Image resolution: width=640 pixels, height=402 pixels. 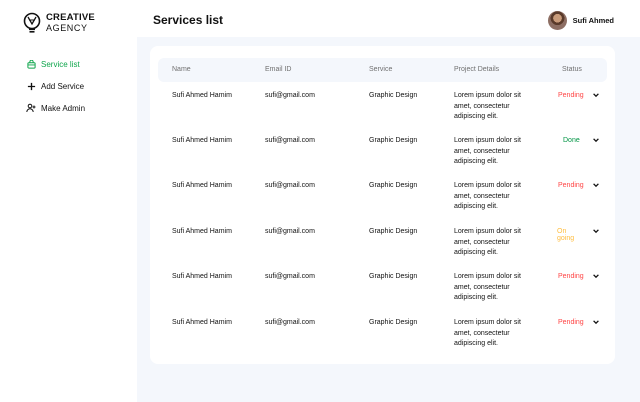 I want to click on status-badge: Done, so click(x=571, y=140).